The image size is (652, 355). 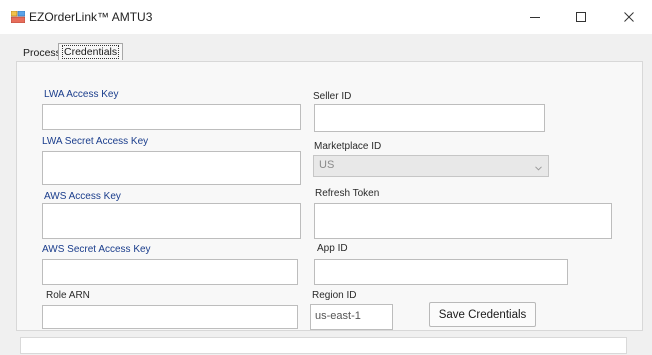 I want to click on app-id-input, so click(x=441, y=272).